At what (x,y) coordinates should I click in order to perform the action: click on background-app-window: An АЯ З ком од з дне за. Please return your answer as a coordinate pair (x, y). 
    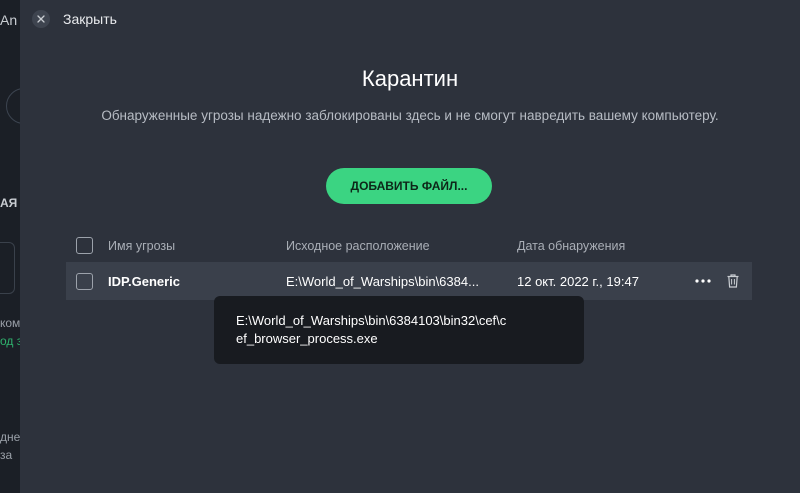
    Looking at the image, I should click on (10, 246).